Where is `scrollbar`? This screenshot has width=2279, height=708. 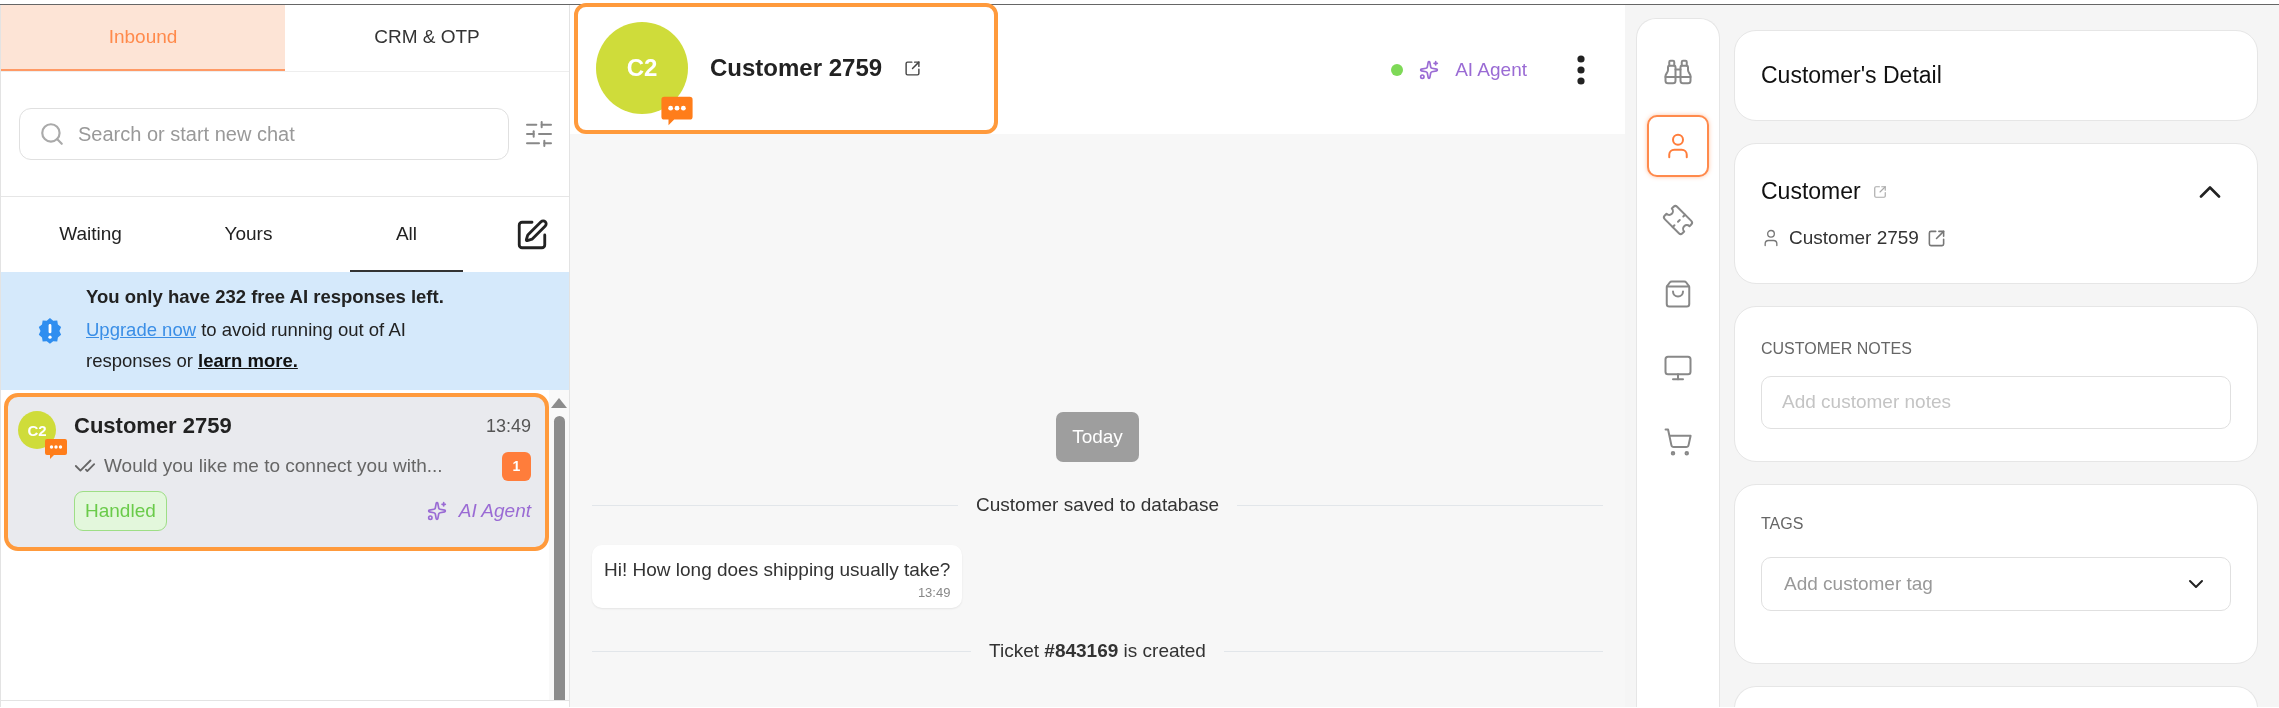 scrollbar is located at coordinates (559, 545).